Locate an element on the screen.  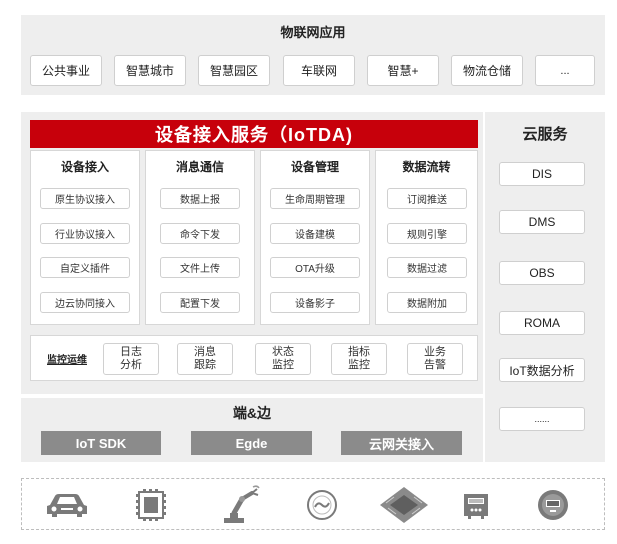
edge-egde: Egde is located at coordinates (251, 443).